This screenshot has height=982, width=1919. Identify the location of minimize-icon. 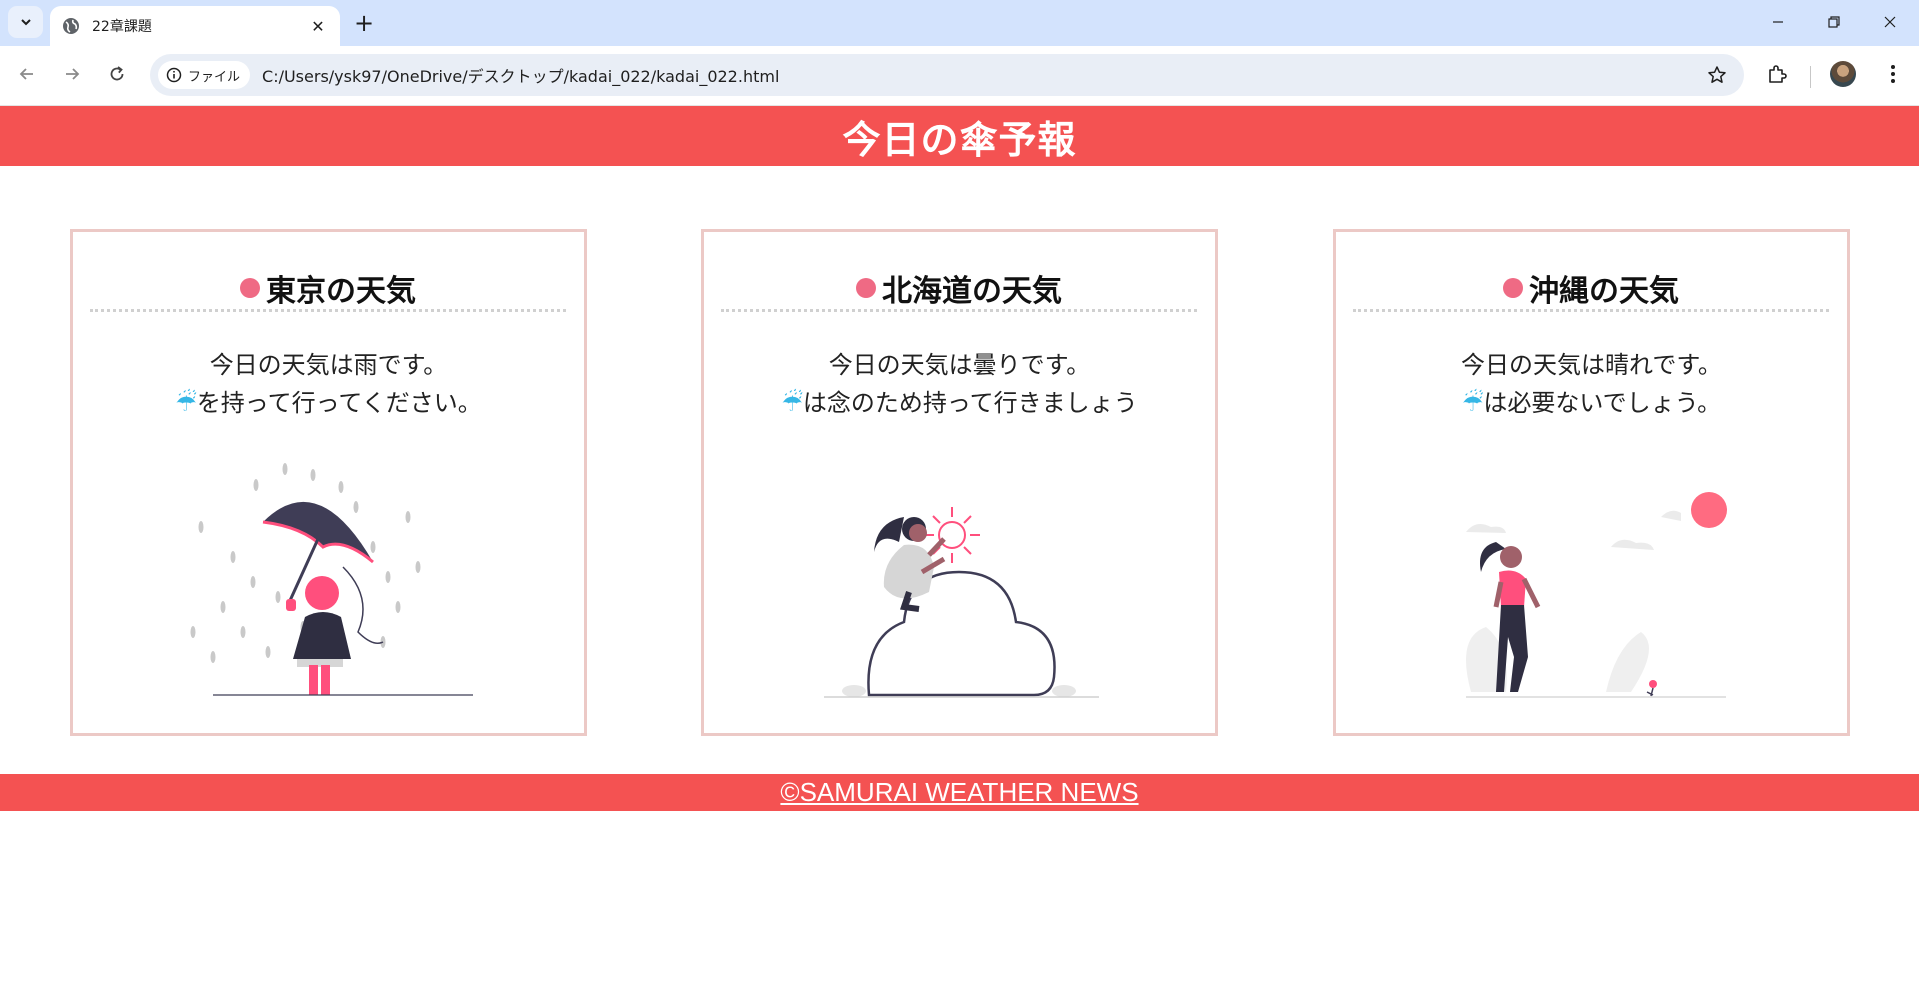
(1778, 22).